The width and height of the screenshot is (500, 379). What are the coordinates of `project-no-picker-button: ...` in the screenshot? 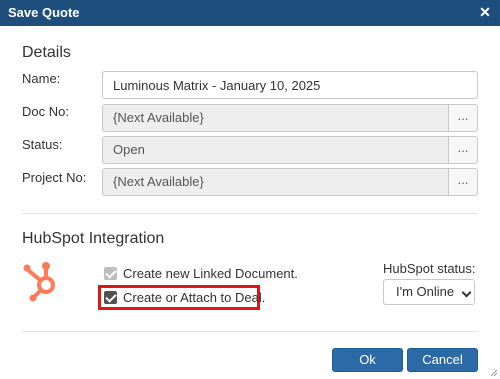 It's located at (463, 182).